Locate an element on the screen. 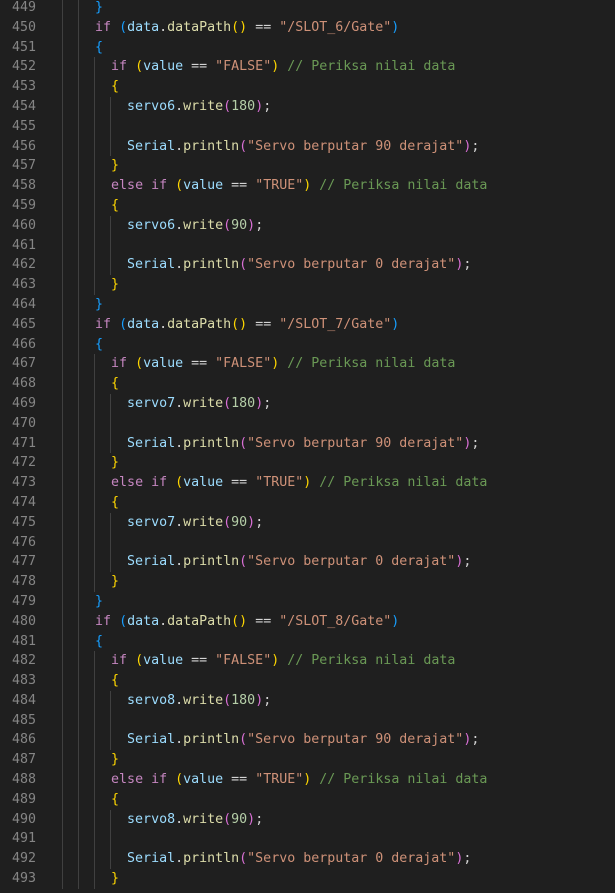 This screenshot has width=615, height=893. code-line: 449 } is located at coordinates (307, 9).